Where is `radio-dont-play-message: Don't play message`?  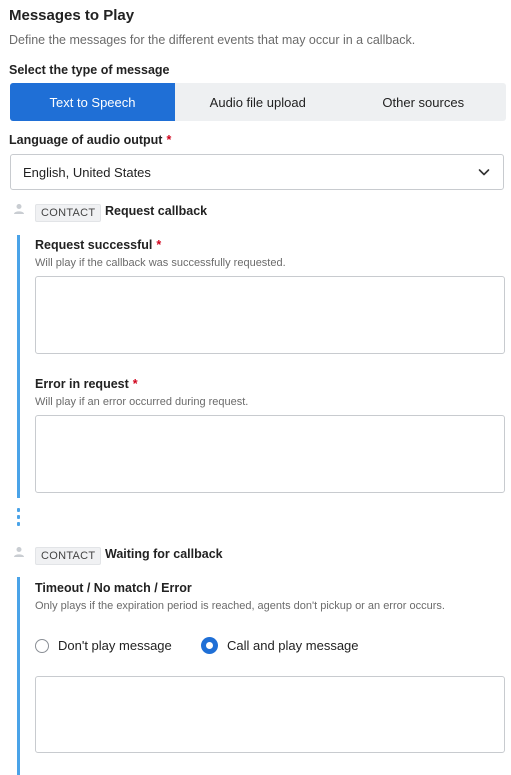
radio-dont-play-message: Don't play message is located at coordinates (103, 645).